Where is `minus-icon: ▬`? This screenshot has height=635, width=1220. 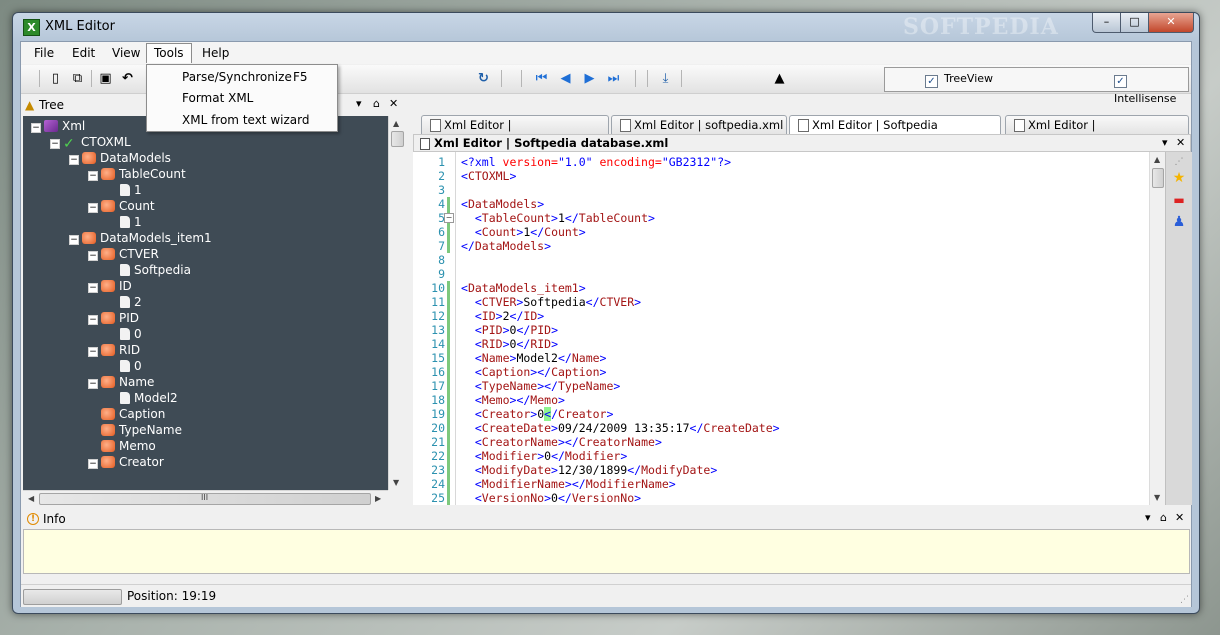
minus-icon: ▬ is located at coordinates (1179, 200).